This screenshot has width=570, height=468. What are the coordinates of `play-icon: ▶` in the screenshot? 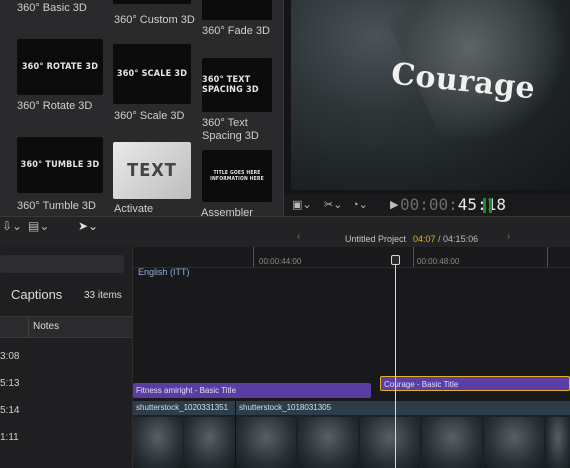 It's located at (394, 204).